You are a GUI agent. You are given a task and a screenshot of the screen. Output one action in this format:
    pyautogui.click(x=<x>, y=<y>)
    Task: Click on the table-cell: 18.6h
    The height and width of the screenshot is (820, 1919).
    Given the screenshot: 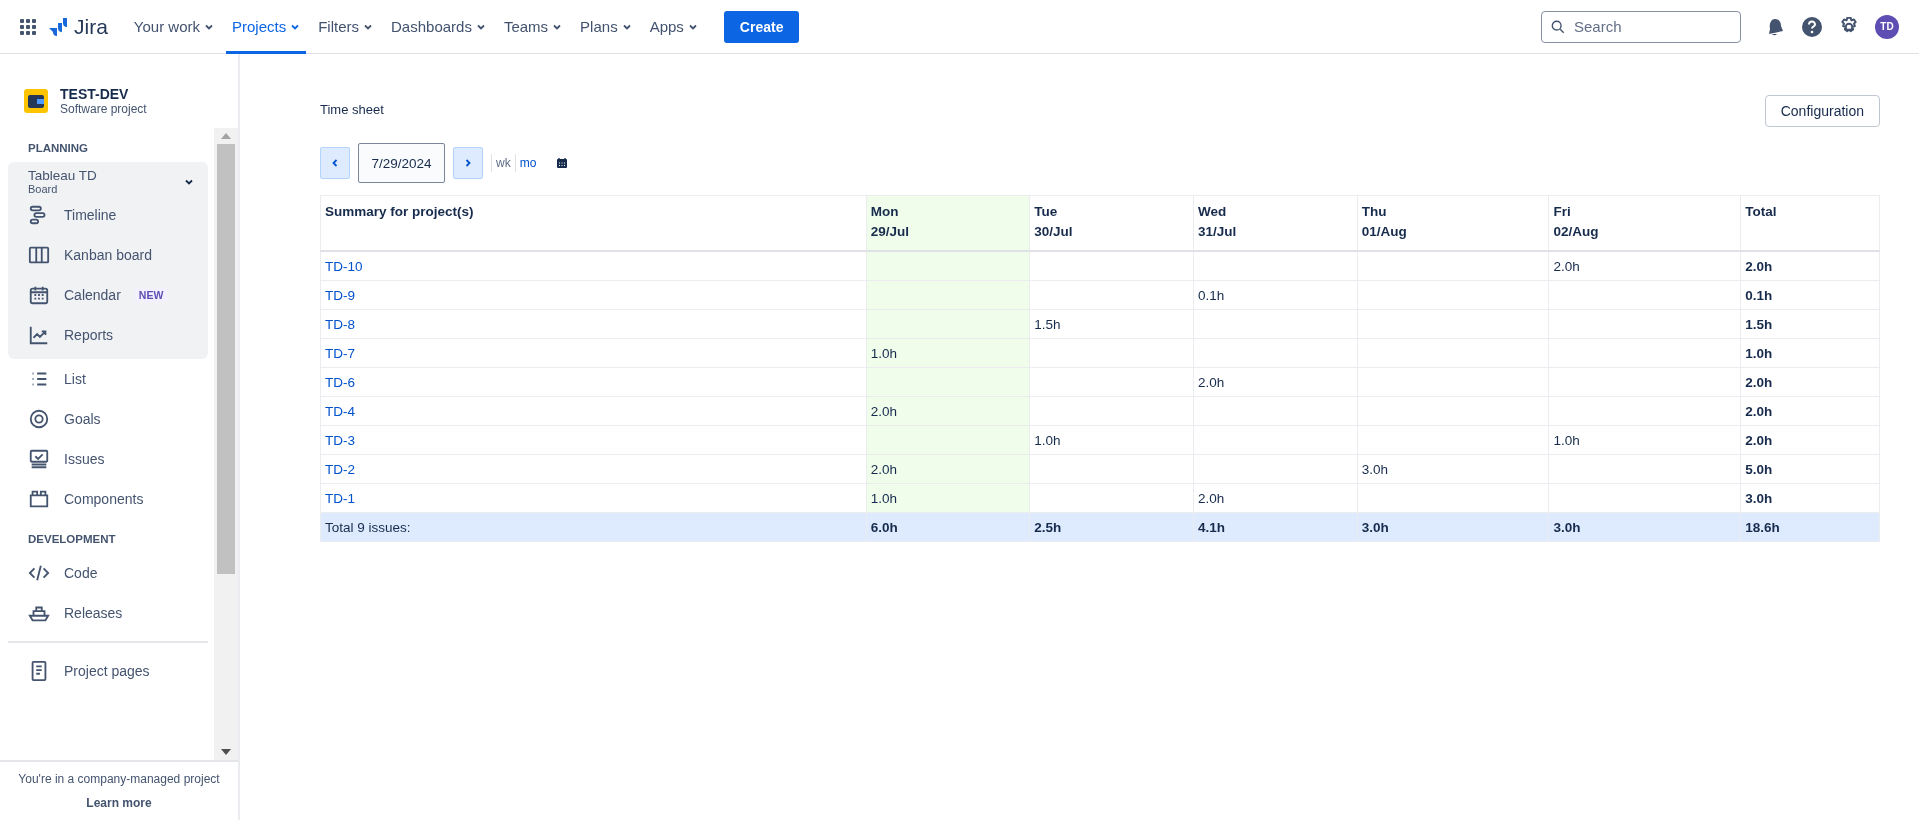 What is the action you would take?
    pyautogui.click(x=1810, y=527)
    